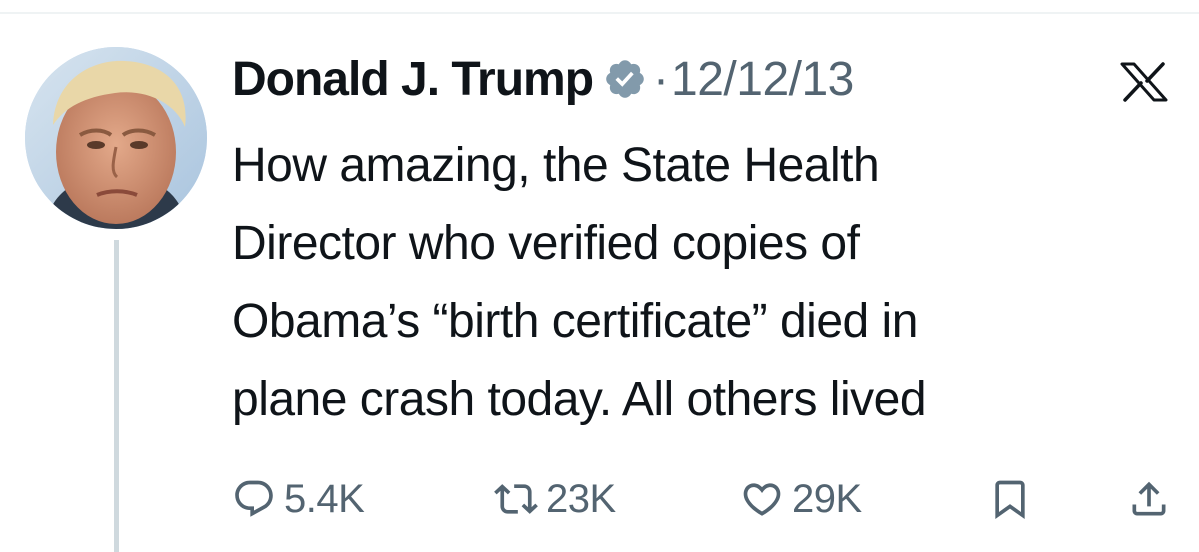  I want to click on reply-icon, so click(254, 499).